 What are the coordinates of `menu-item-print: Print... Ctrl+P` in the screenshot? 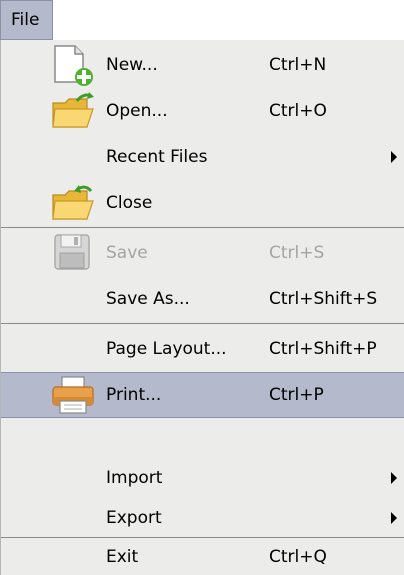 It's located at (202, 395).